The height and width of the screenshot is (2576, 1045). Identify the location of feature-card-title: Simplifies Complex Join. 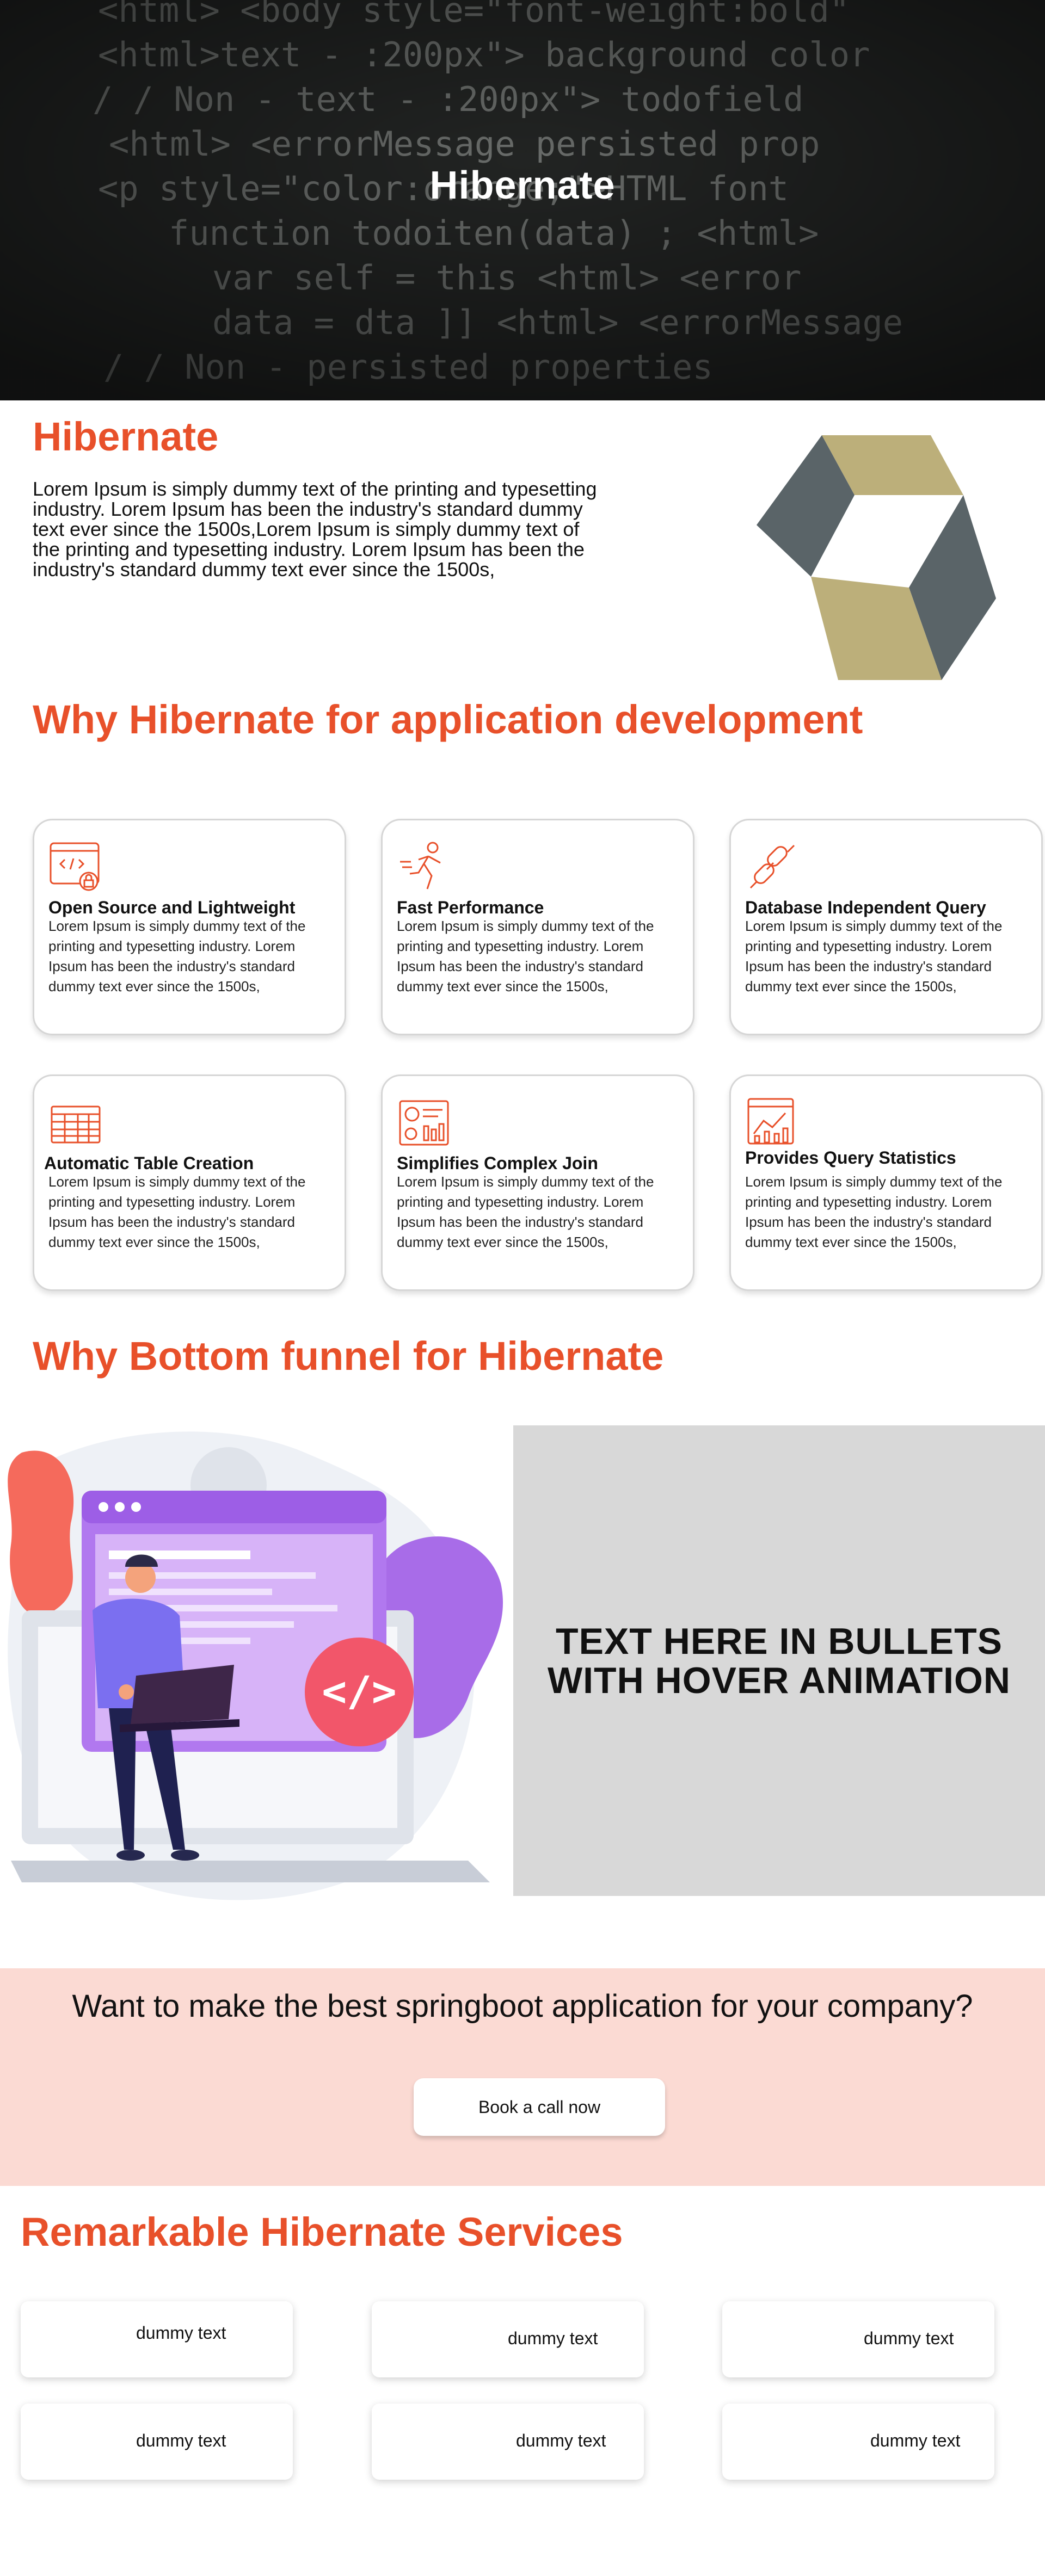
(498, 1163).